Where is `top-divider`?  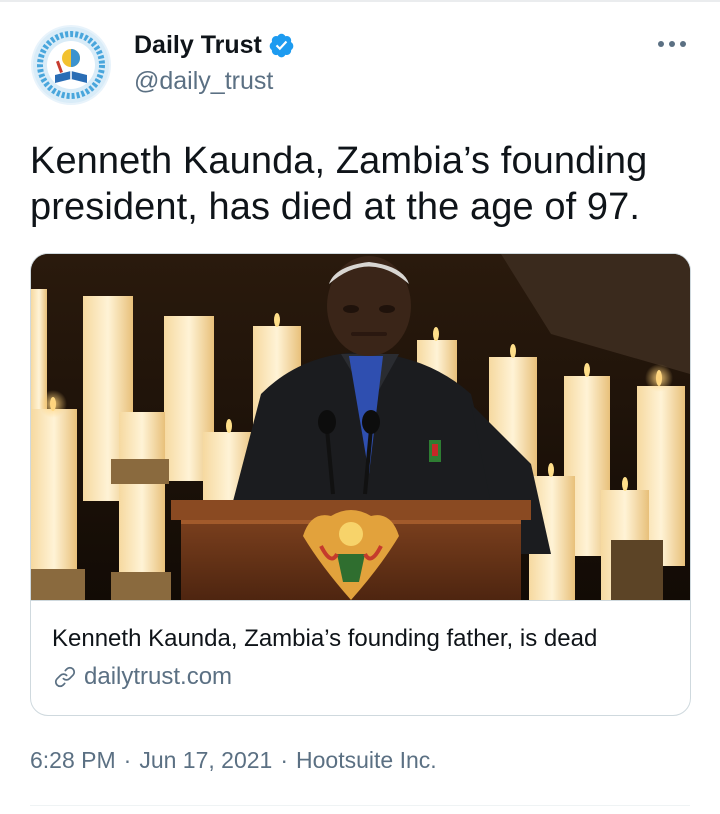
top-divider is located at coordinates (360, 1).